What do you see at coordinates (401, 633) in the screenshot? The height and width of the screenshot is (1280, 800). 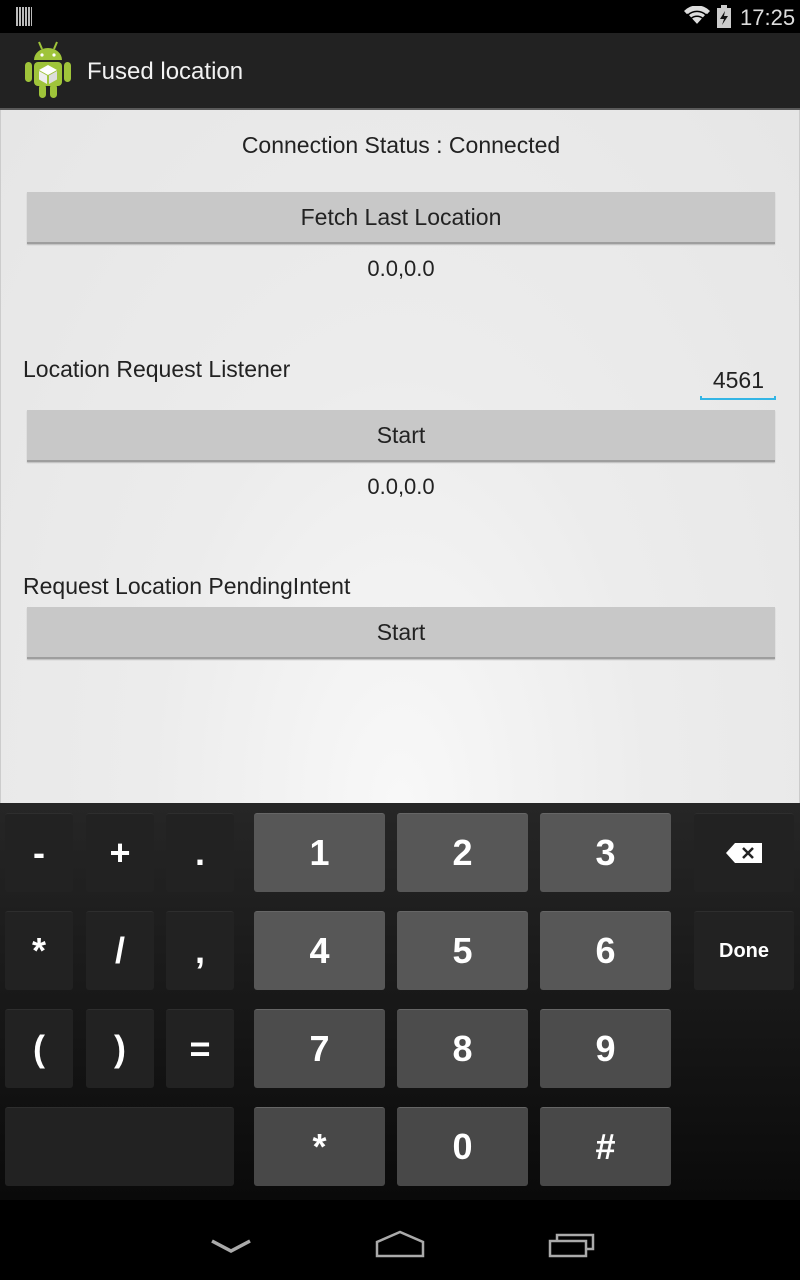 I see `pending-intent-start-button: Start` at bounding box center [401, 633].